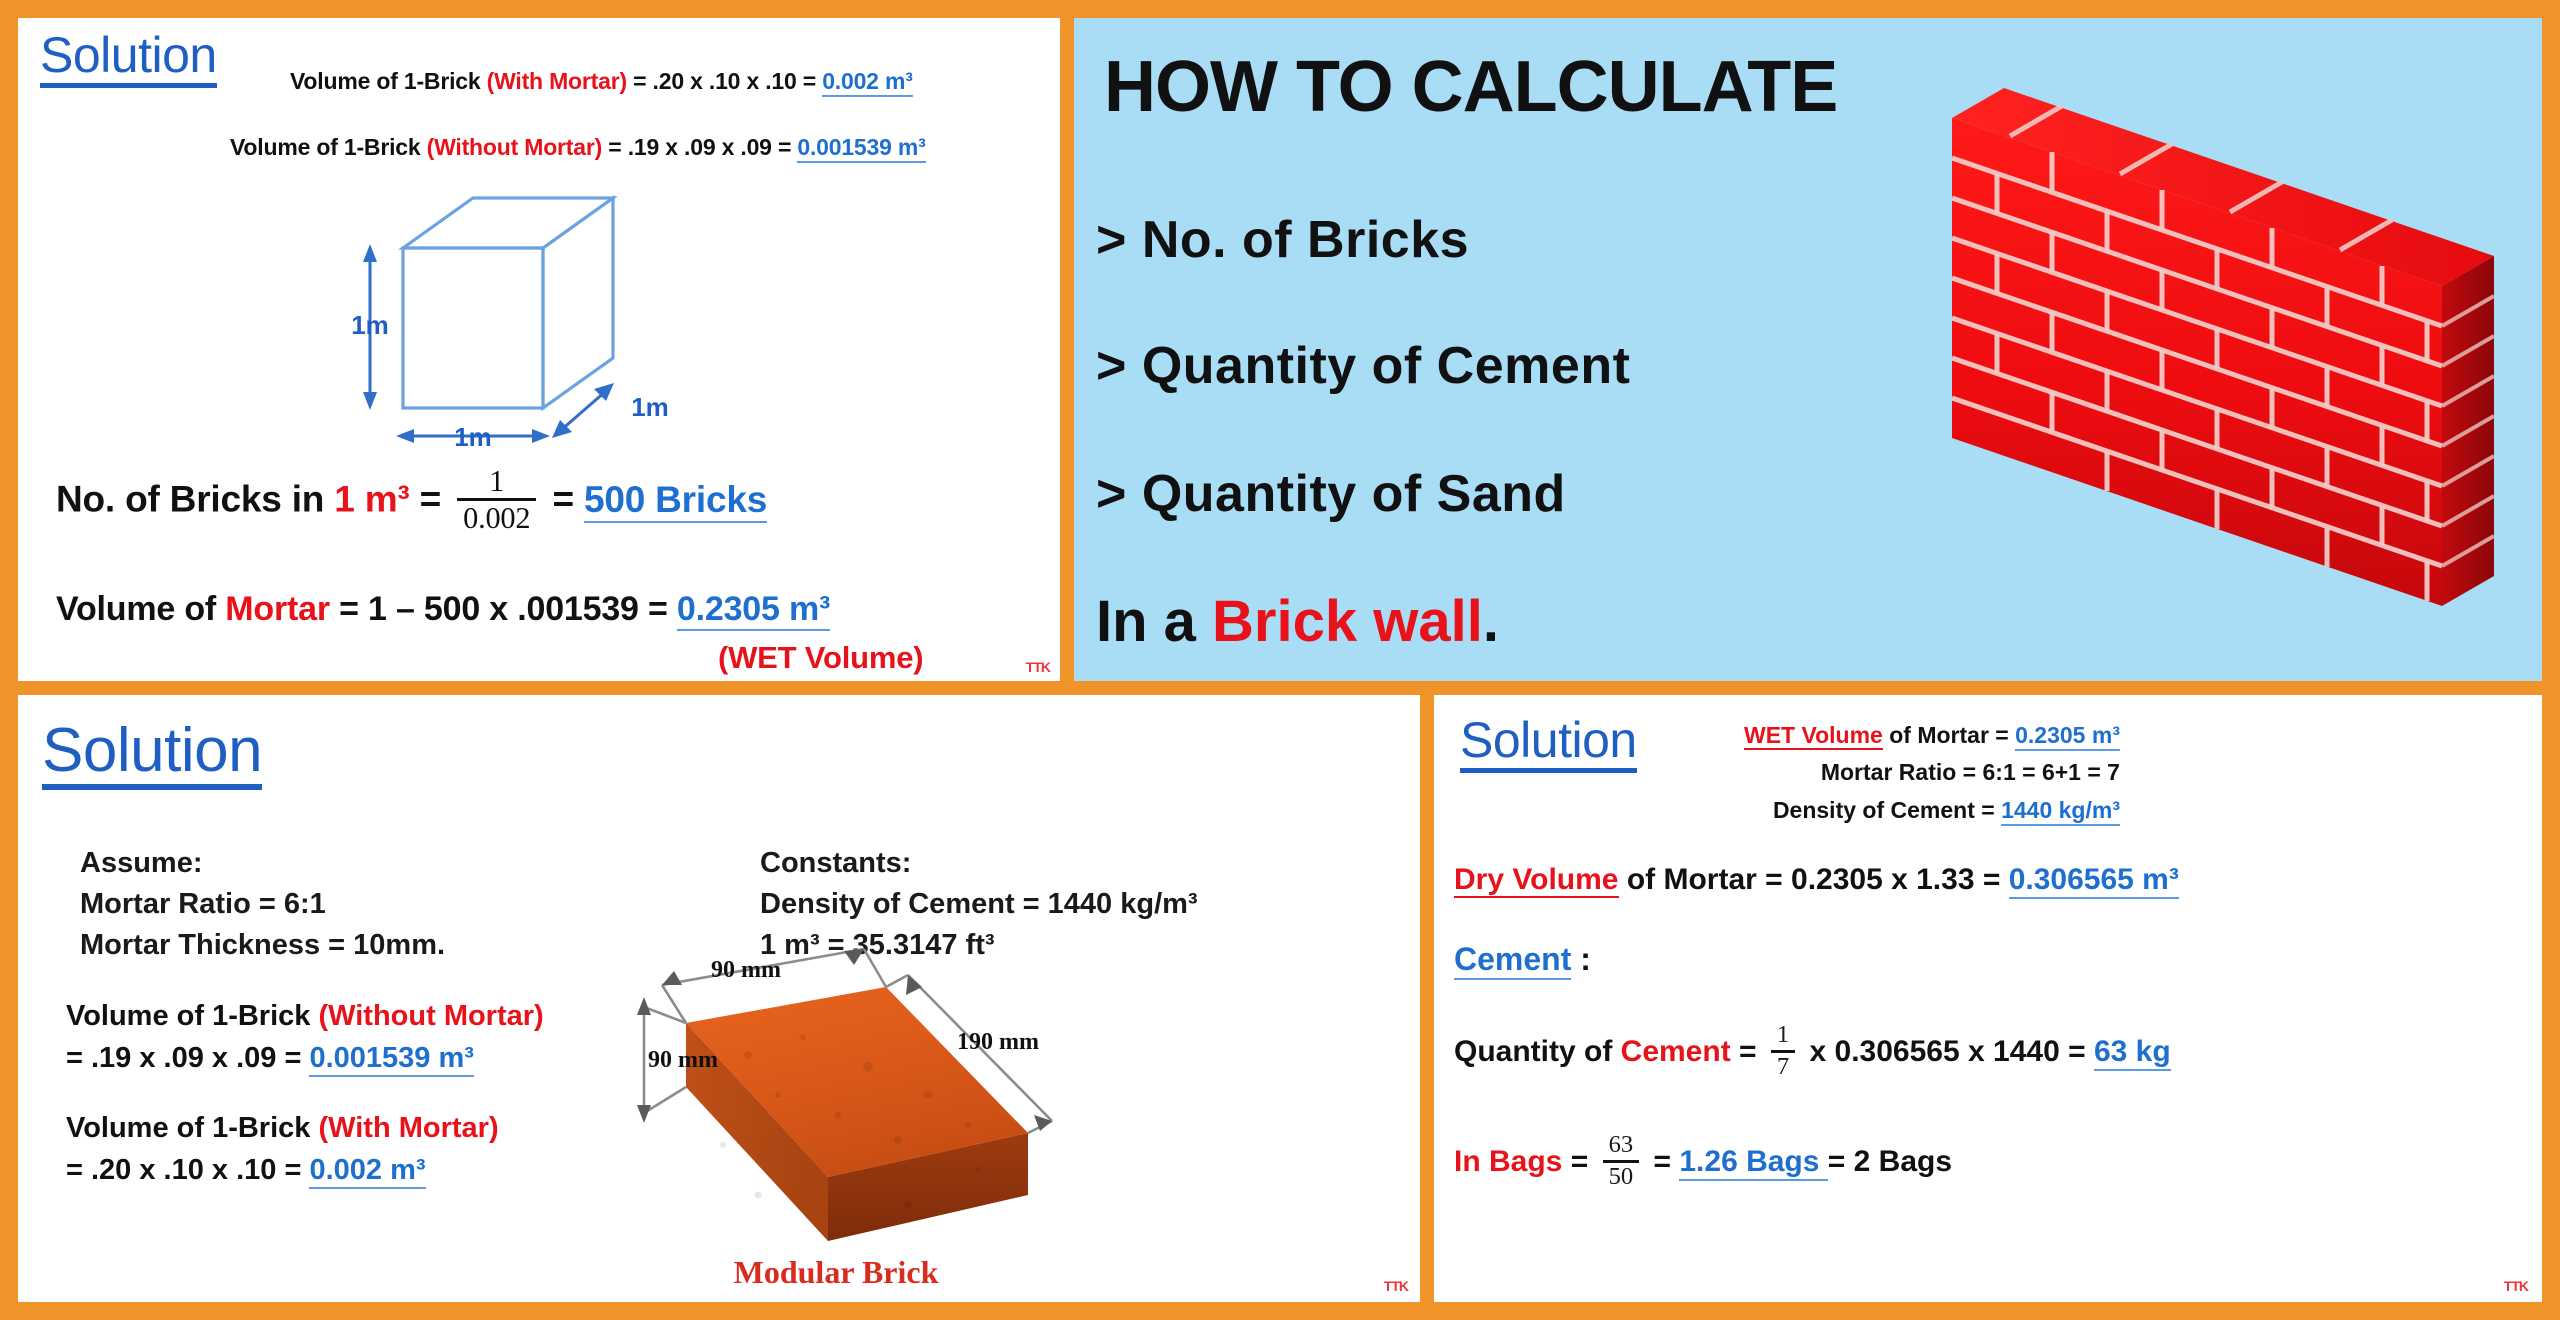  What do you see at coordinates (388, 81) in the screenshot?
I see `eq1-label: Volume of 1-Brick` at bounding box center [388, 81].